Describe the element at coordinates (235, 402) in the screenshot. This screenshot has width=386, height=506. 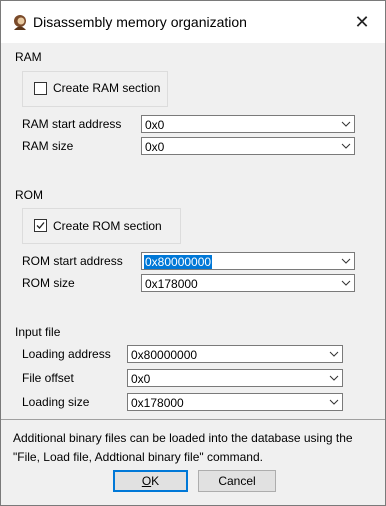
I see `loading-size-combo: 0x178000` at that location.